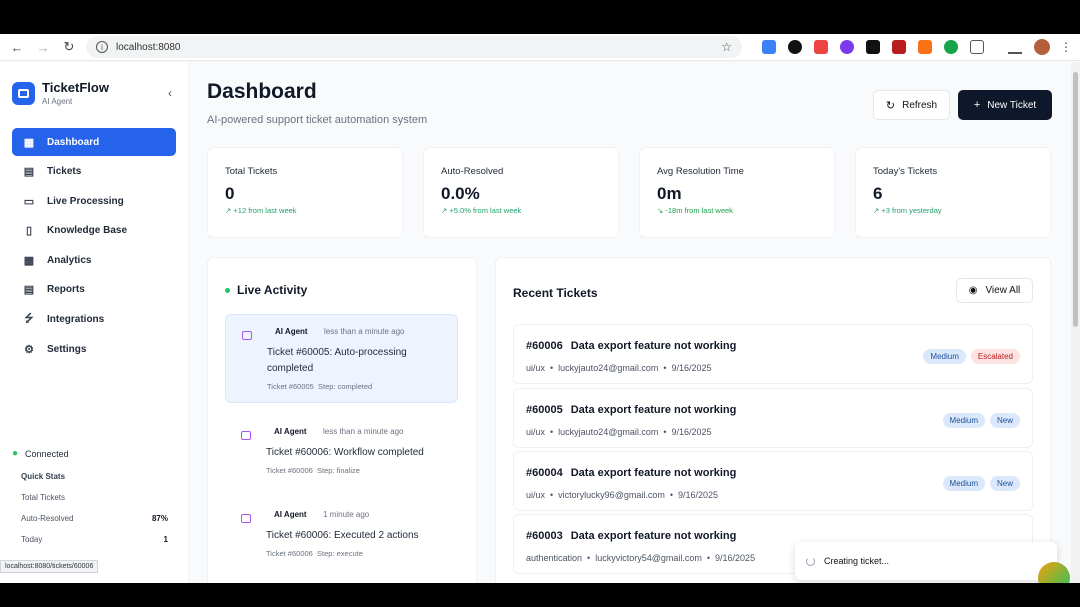 This screenshot has height=607, width=1080. What do you see at coordinates (94, 260) in the screenshot?
I see `sidebar-item-analytics: ▩ Analytics` at bounding box center [94, 260].